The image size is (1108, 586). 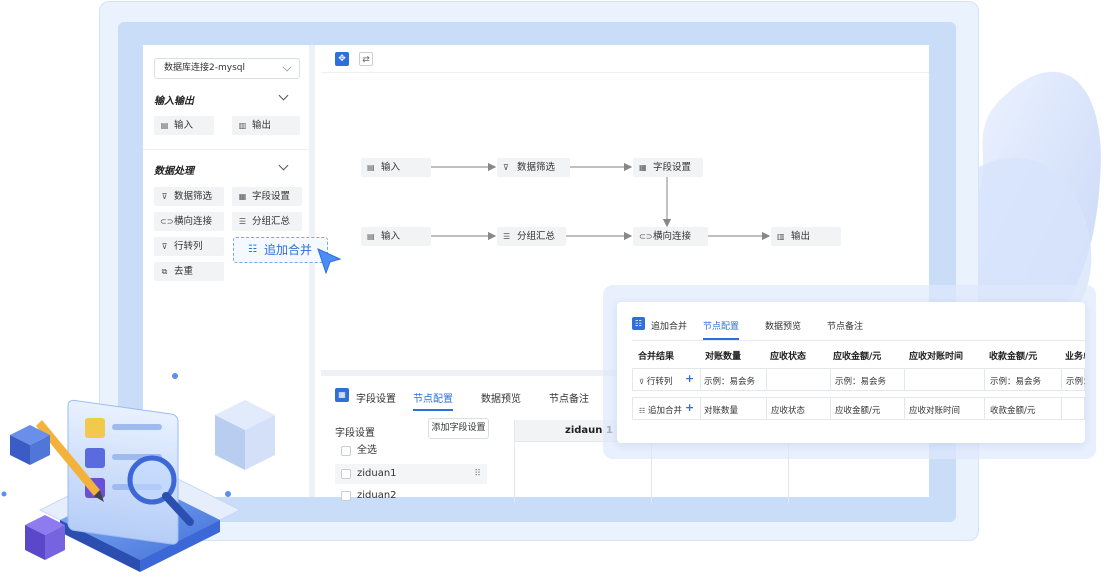 I want to click on add-field-button: 添加字段设置, so click(x=458, y=428).